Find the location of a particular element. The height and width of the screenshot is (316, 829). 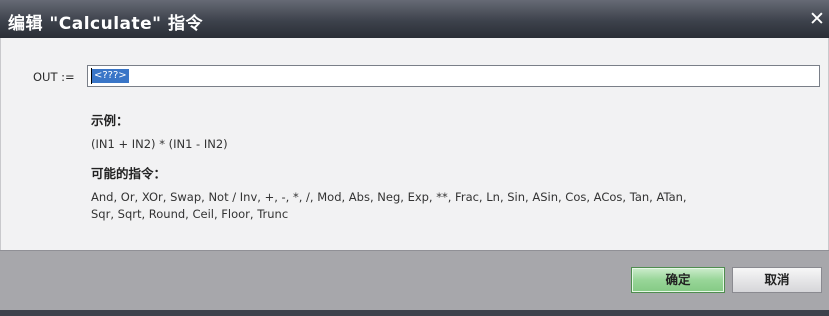

out-label: OUT := is located at coordinates (54, 77).